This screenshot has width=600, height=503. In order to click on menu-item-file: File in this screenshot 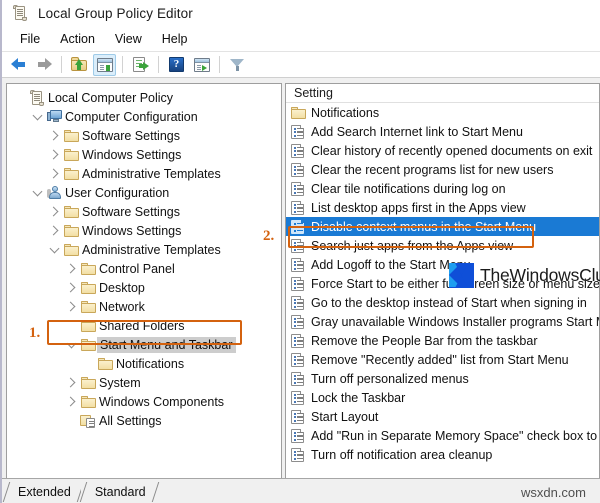, I will do `click(30, 39)`.